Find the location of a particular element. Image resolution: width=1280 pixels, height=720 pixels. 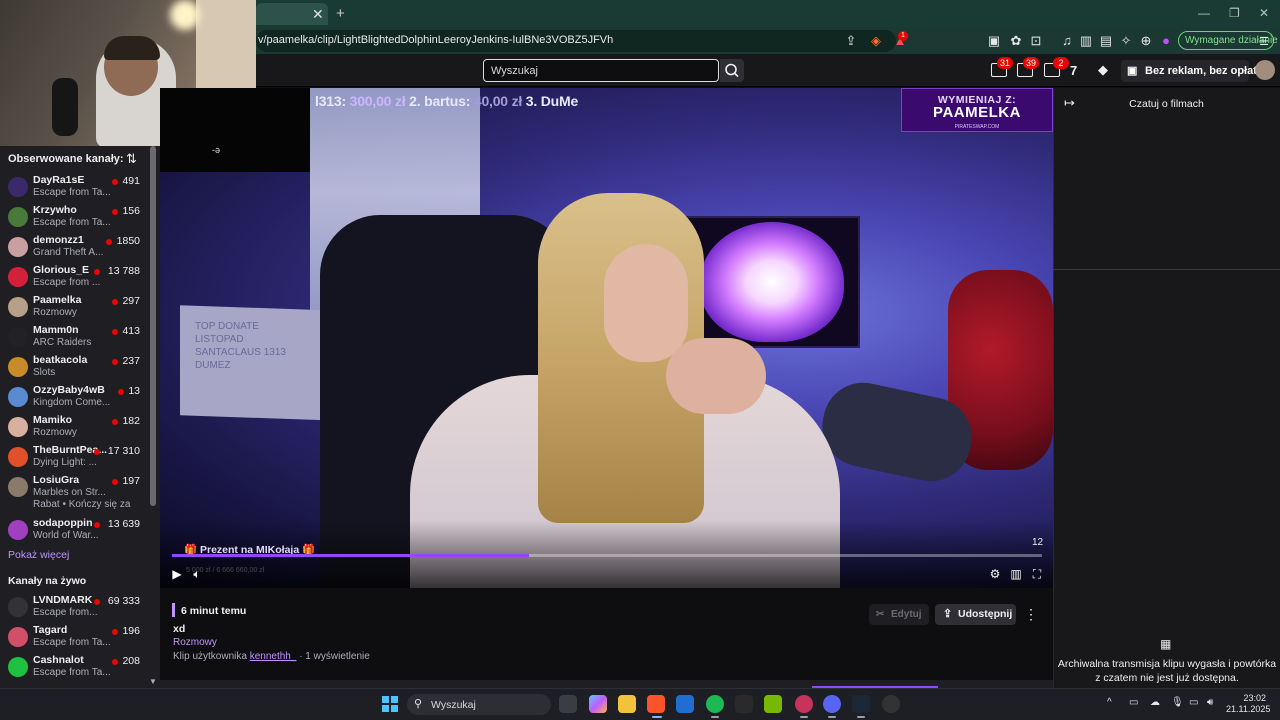

more-options-icon: ⋮ is located at coordinates (1031, 614).